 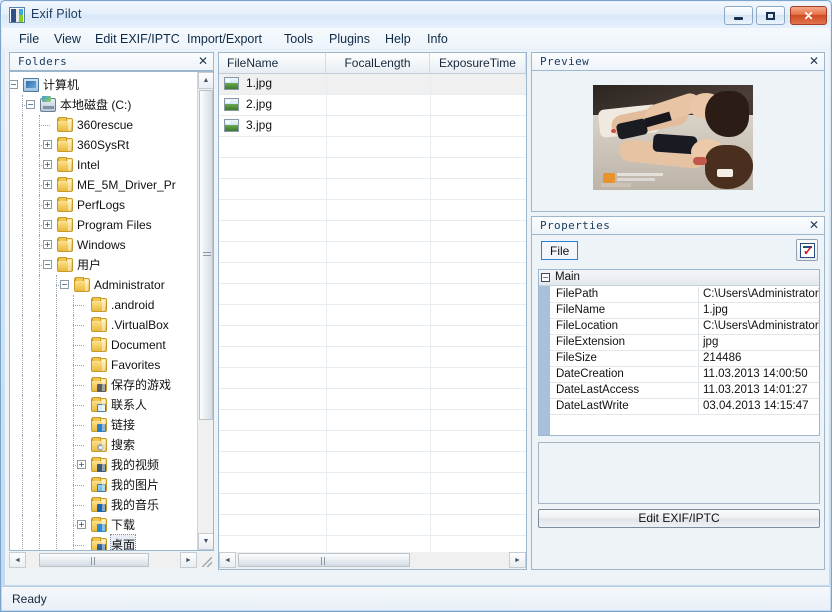 What do you see at coordinates (104, 205) in the screenshot?
I see `tree-item: + PerfLogs` at bounding box center [104, 205].